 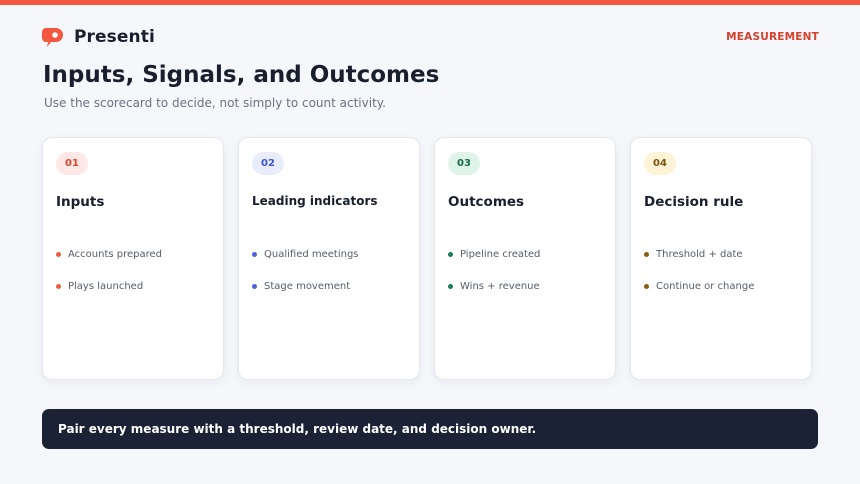 I want to click on card-item-list: Accounts prepared Plays launched, so click(x=109, y=280).